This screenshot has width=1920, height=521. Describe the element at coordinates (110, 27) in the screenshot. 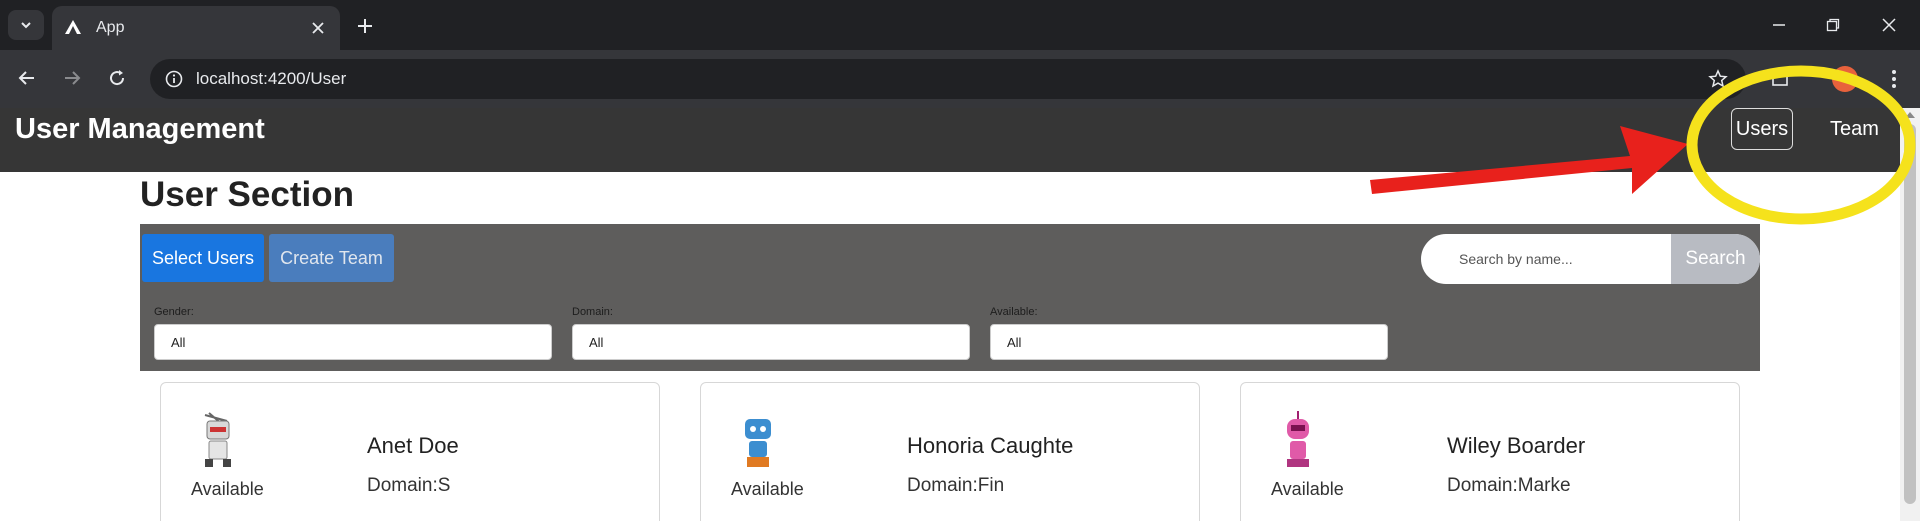

I see `tab-title: App` at that location.